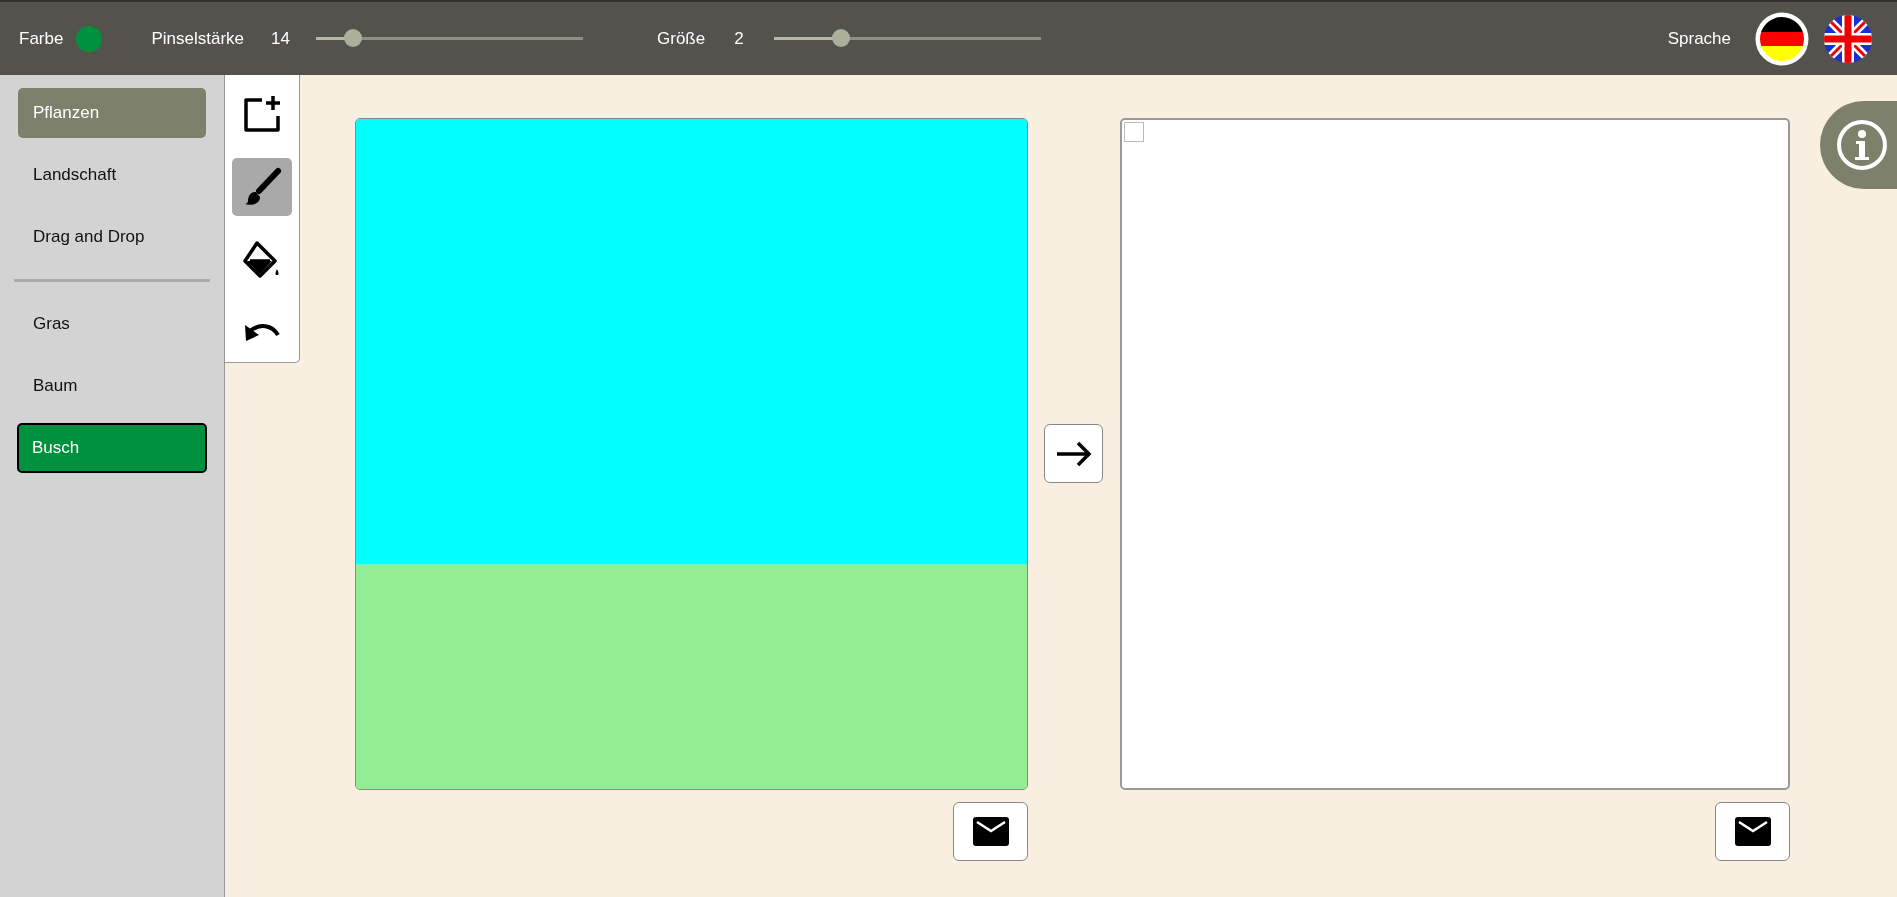 This screenshot has width=1897, height=897. I want to click on arrow-right-icon, so click(1073, 453).